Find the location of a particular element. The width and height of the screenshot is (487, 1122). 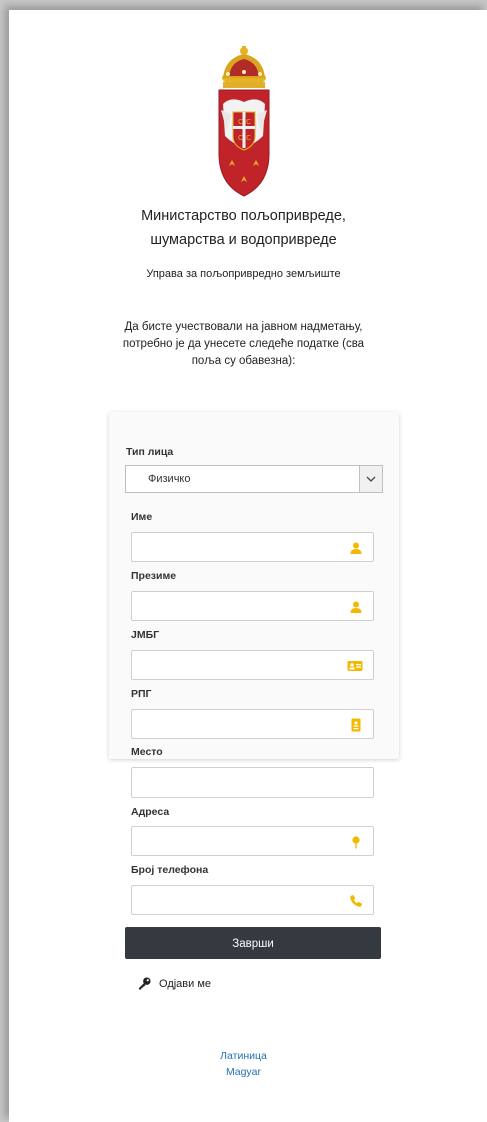

jmbg-input is located at coordinates (240, 664).